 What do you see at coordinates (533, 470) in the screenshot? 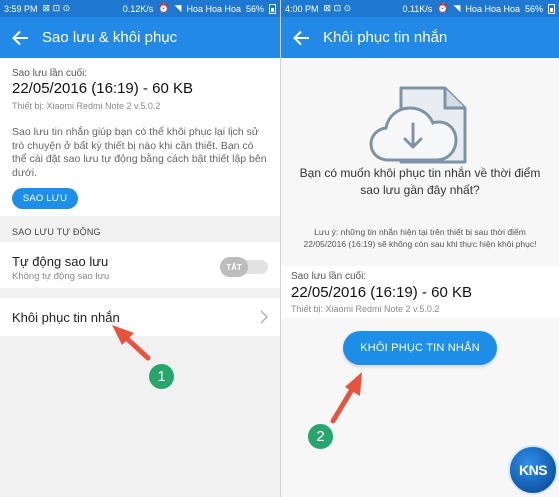
I see `kns-watermark-logo: KNS` at bounding box center [533, 470].